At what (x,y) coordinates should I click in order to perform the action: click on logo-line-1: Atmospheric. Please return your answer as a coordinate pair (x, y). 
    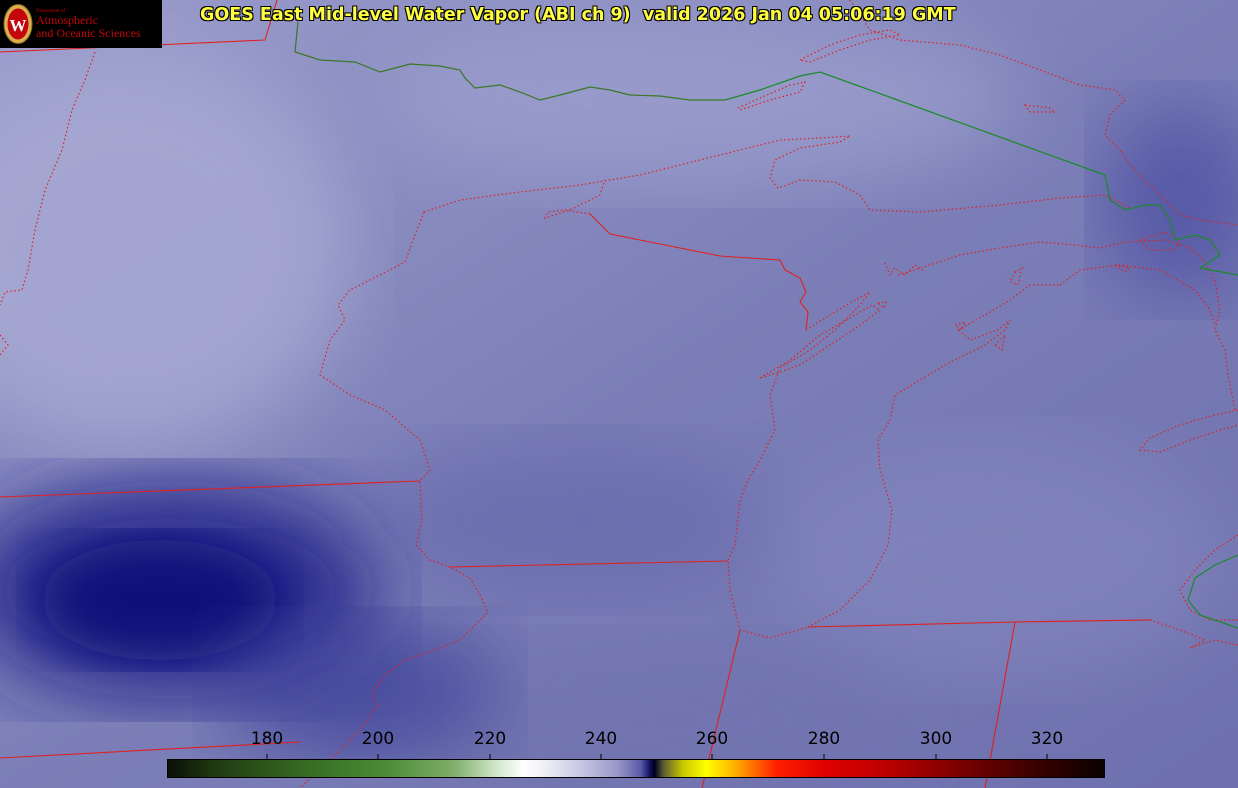
    Looking at the image, I should click on (67, 20).